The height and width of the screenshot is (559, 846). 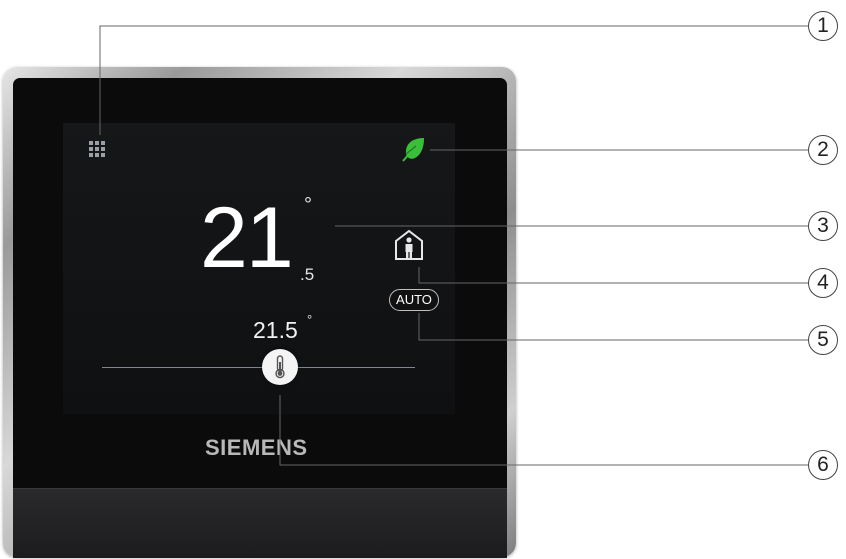 What do you see at coordinates (275, 330) in the screenshot?
I see `setpoint-value: 21.5` at bounding box center [275, 330].